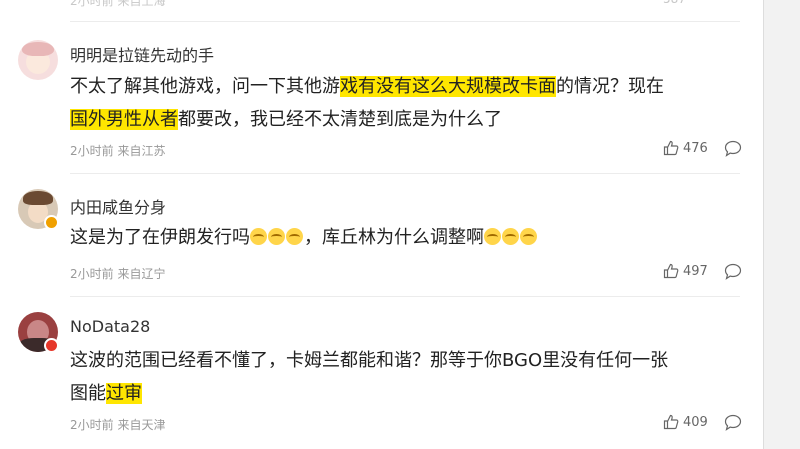 The height and width of the screenshot is (449, 800). I want to click on username: NoData28, so click(110, 326).